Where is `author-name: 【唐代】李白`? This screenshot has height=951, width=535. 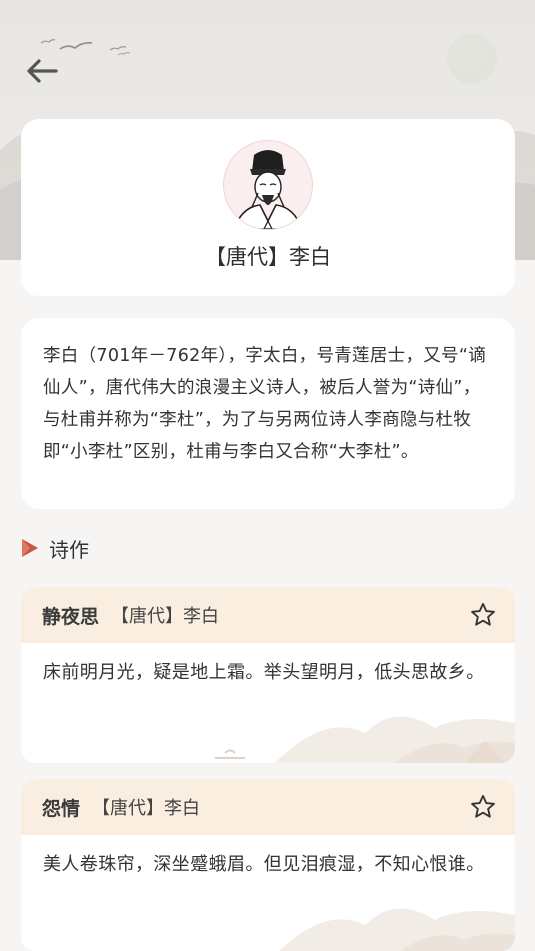 author-name: 【唐代】李白 is located at coordinates (268, 257).